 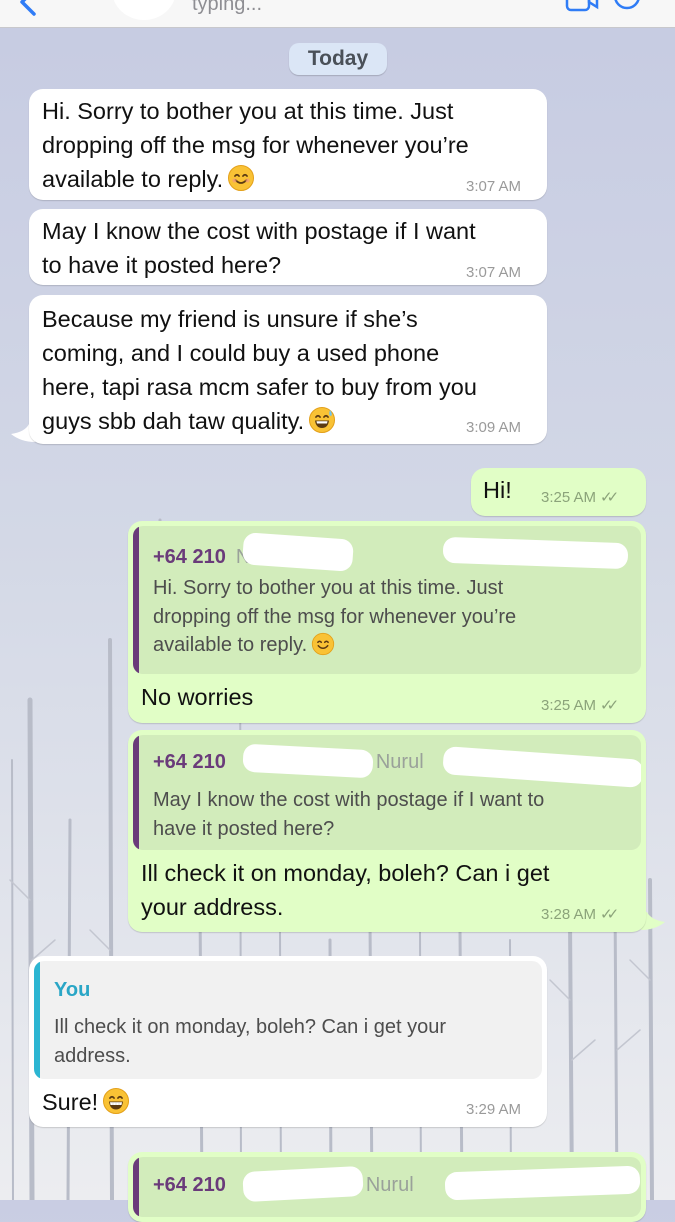 I want to click on contact-avatar, so click(x=144, y=10).